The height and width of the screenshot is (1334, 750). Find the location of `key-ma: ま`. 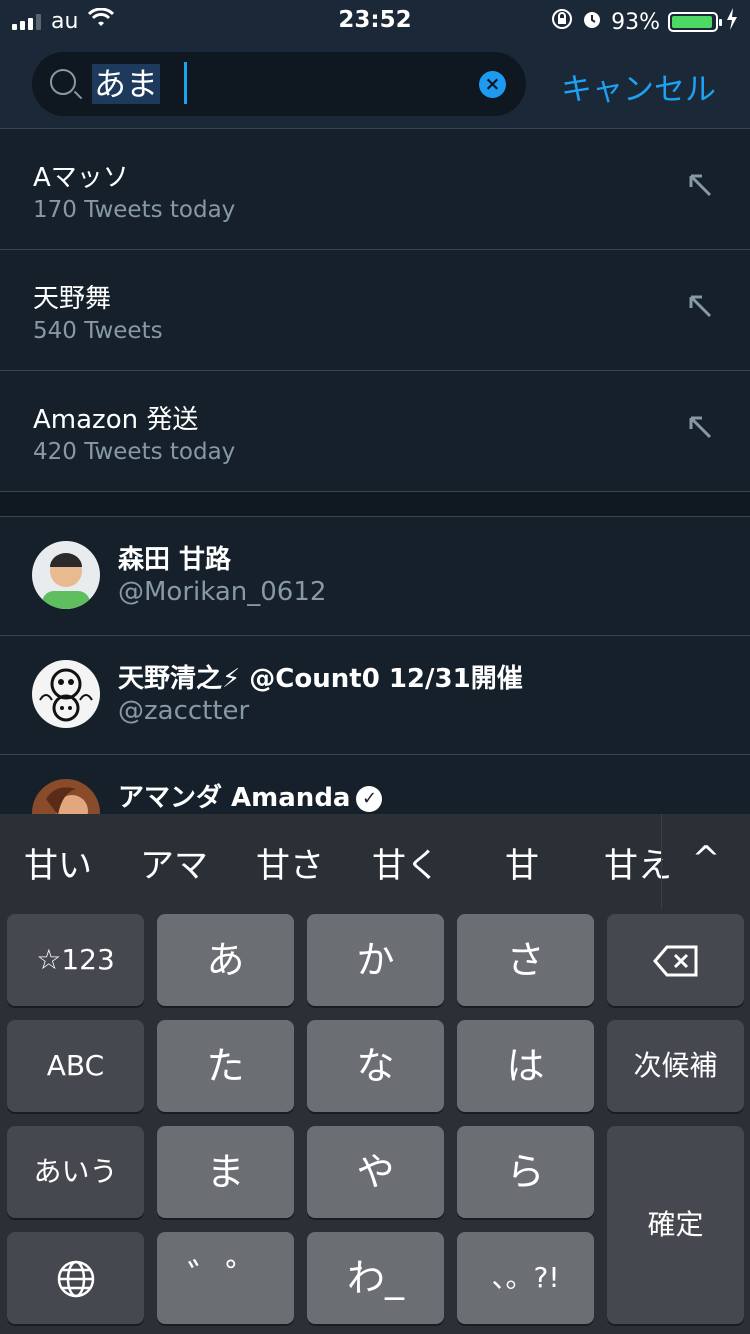

key-ma: ま is located at coordinates (225, 1172).